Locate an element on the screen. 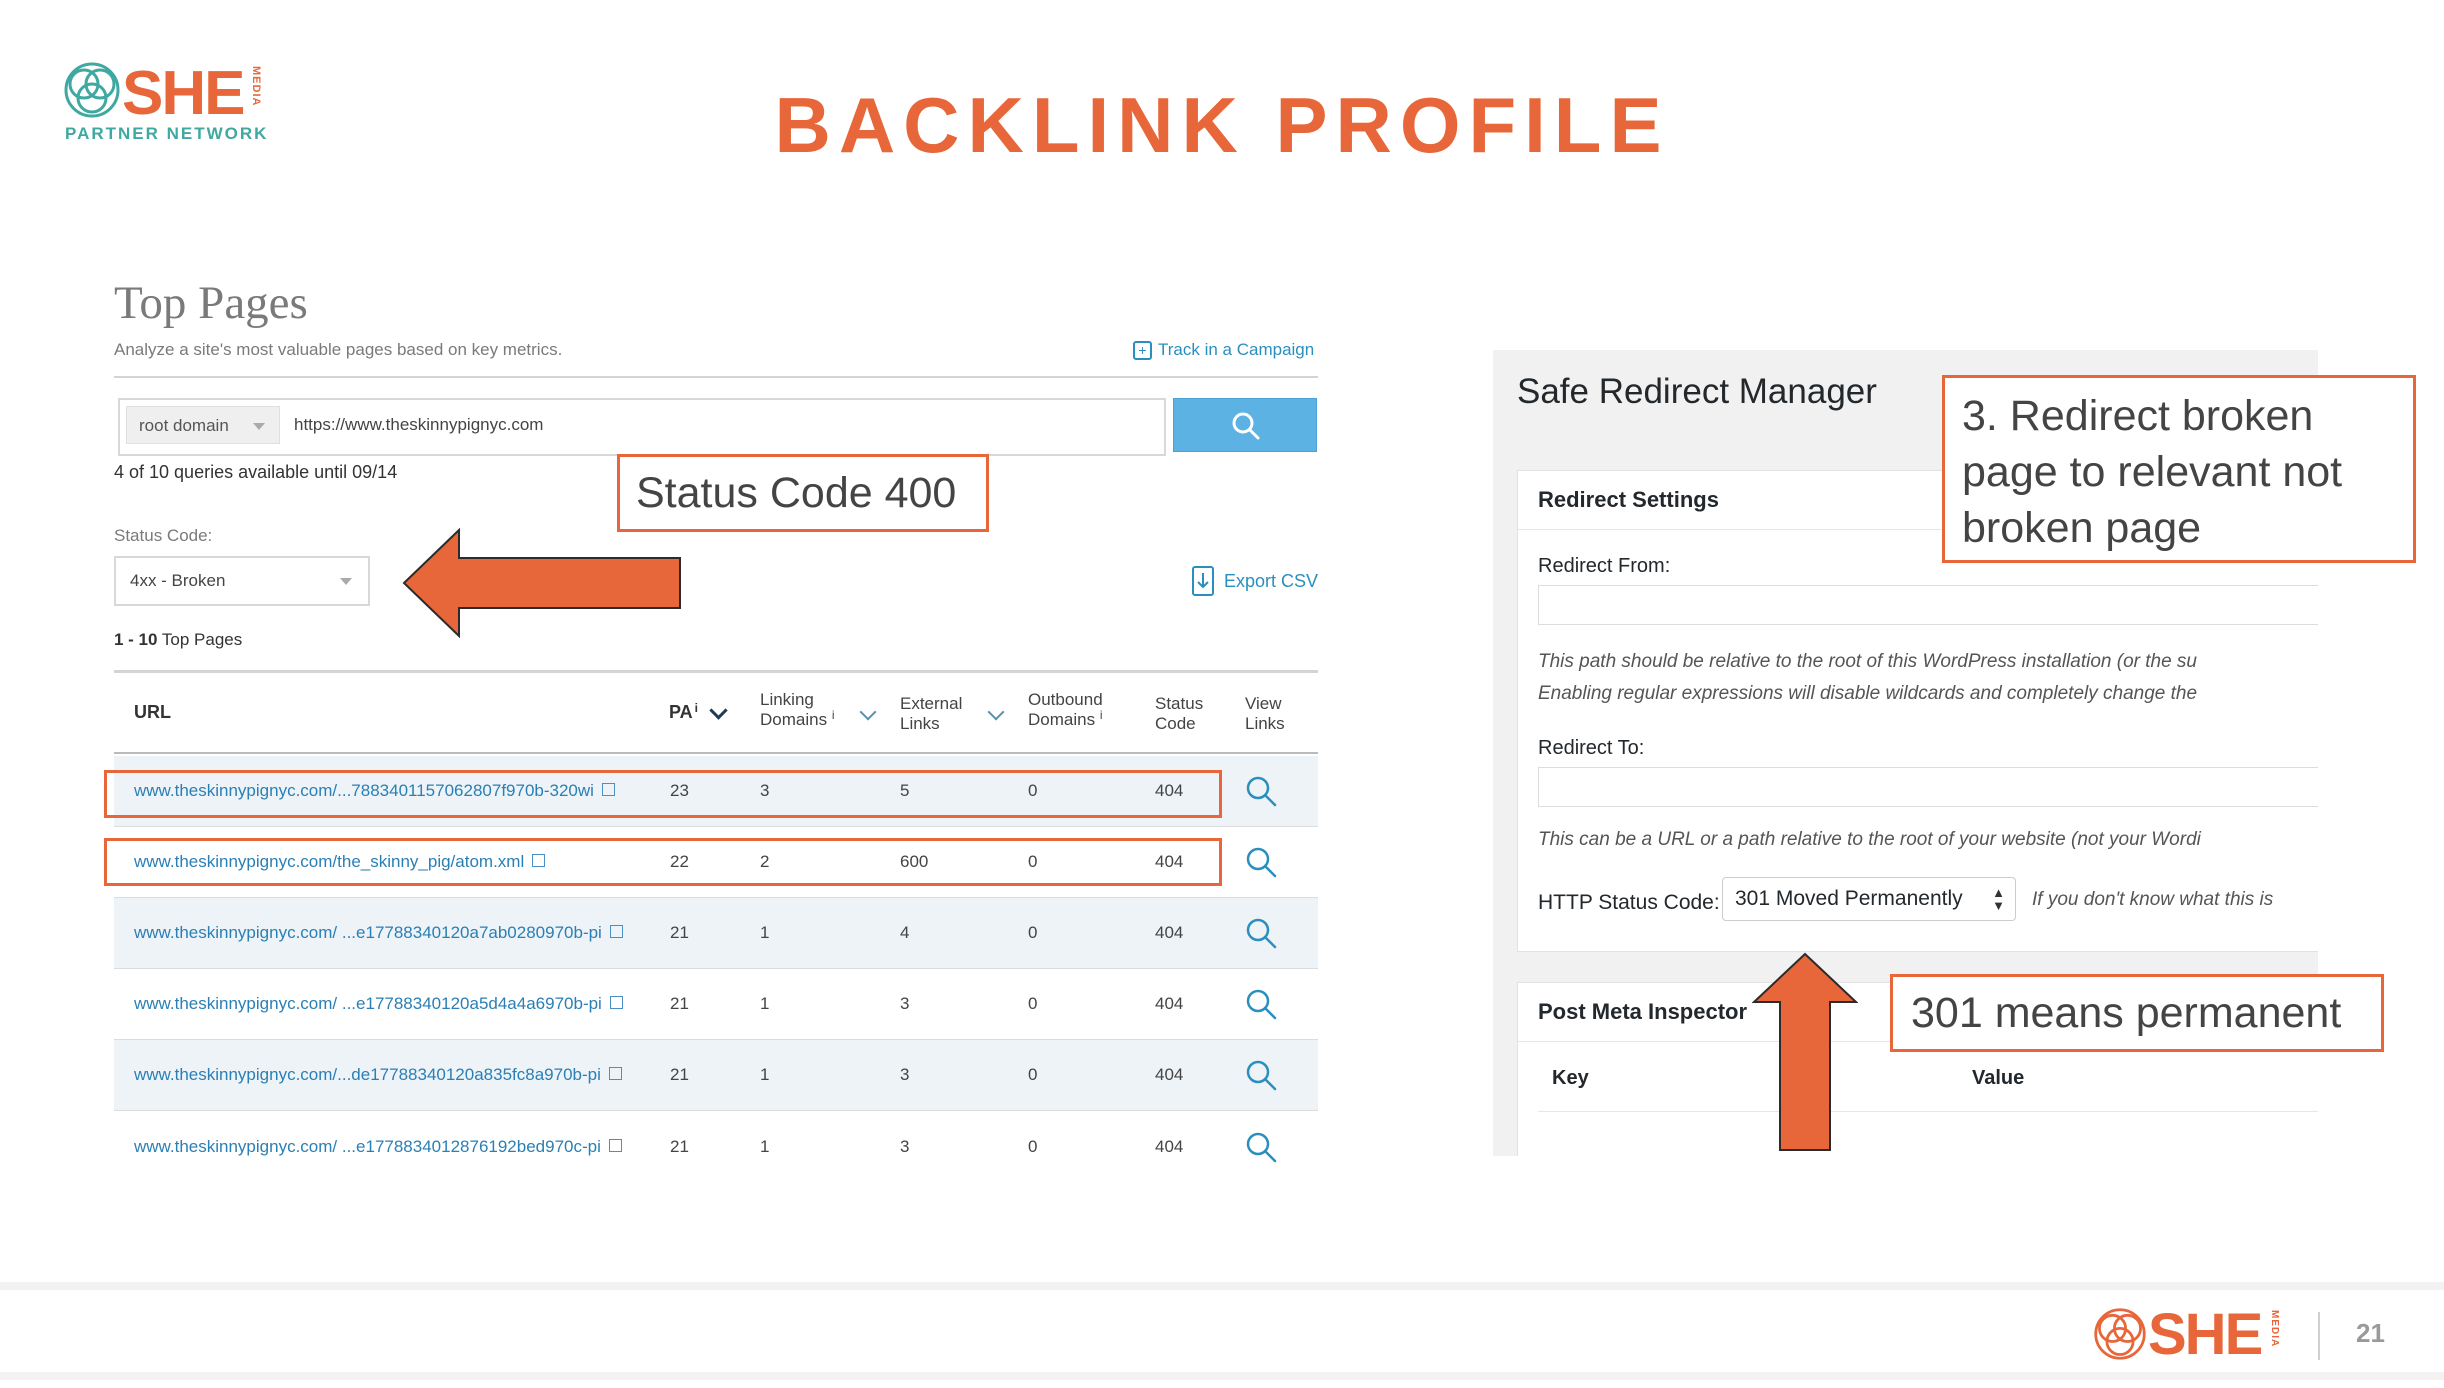 This screenshot has width=2444, height=1388. column-header-status-code: Status Code is located at coordinates (1179, 714).